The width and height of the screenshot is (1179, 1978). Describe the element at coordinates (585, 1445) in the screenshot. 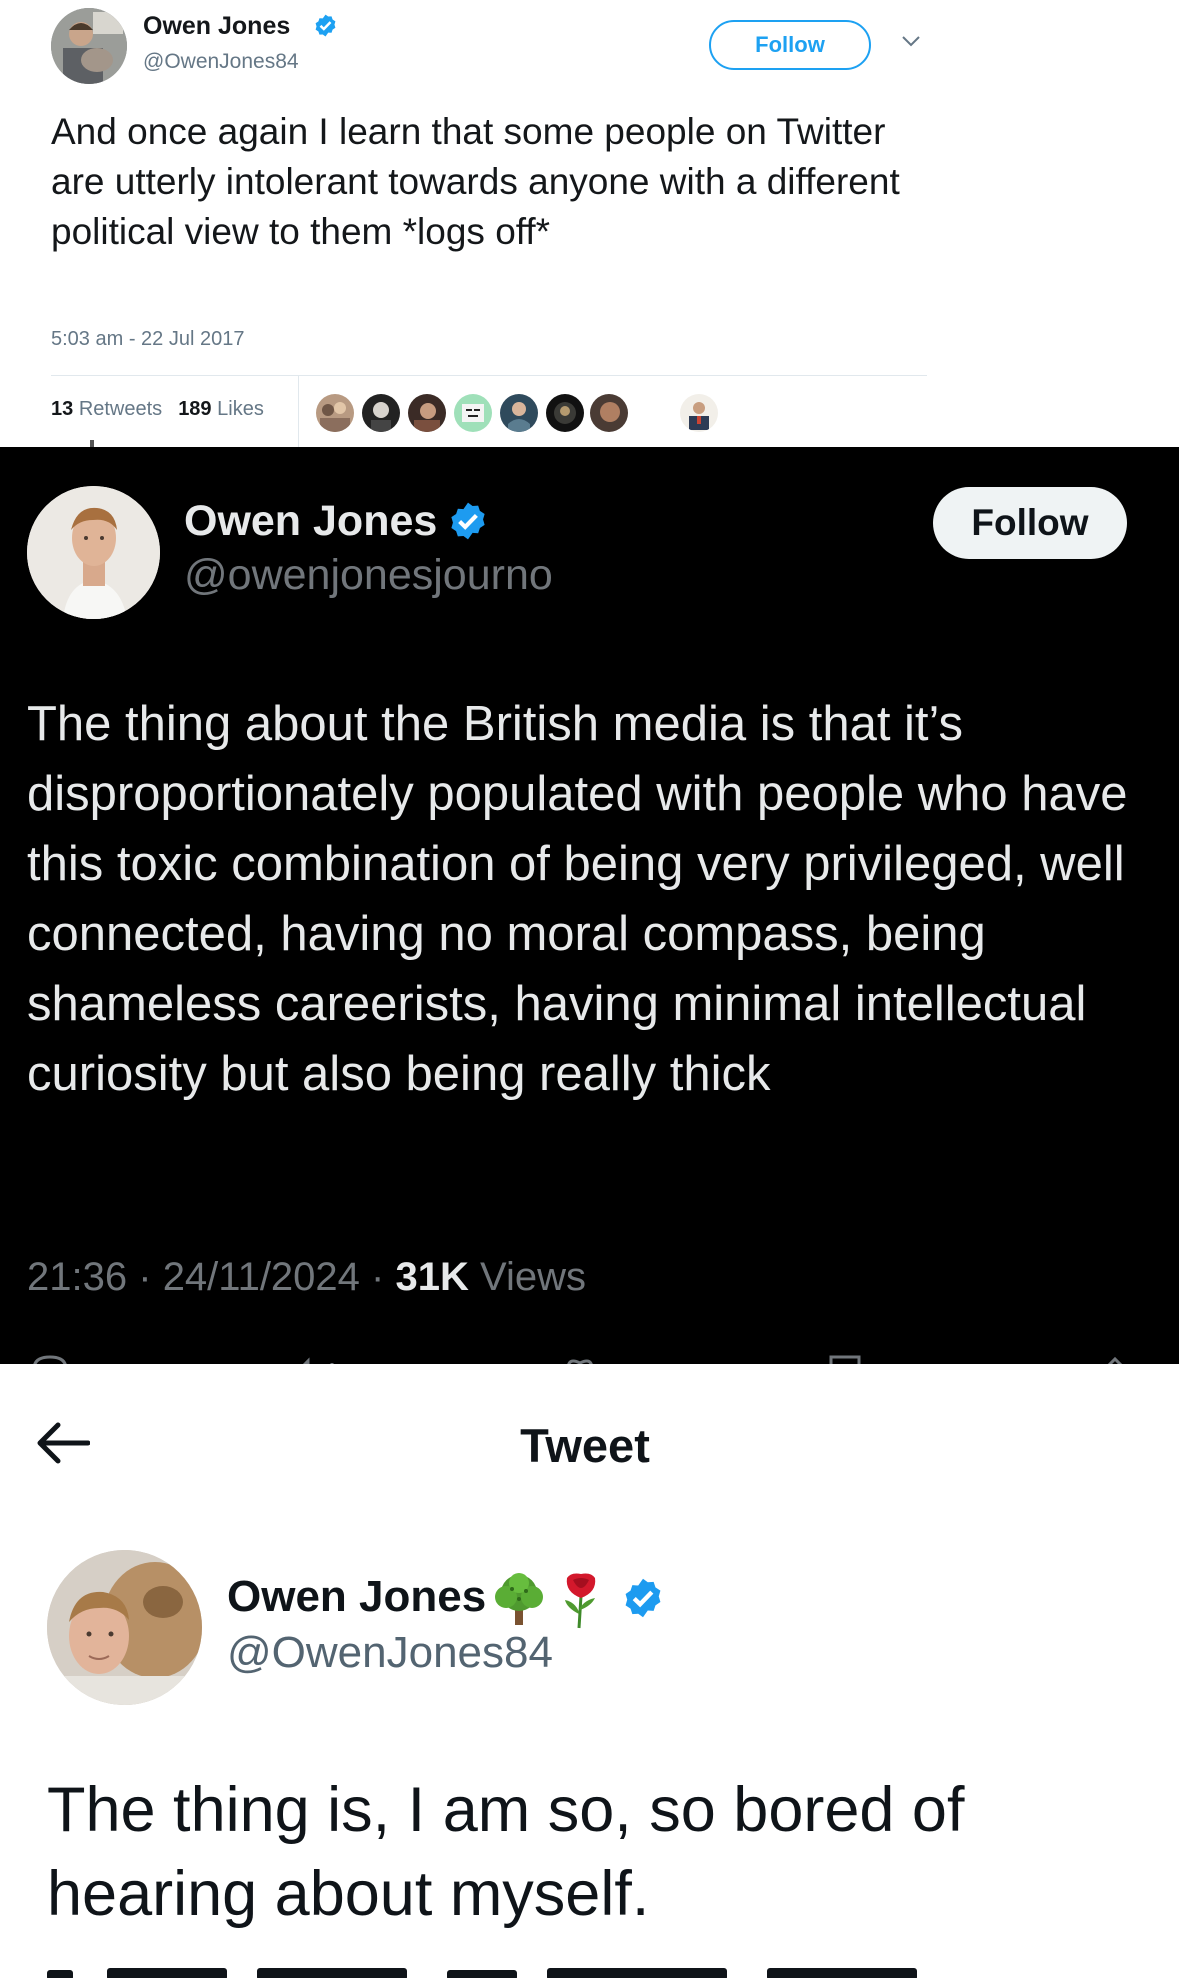

I see `page-title: Tweet` at that location.